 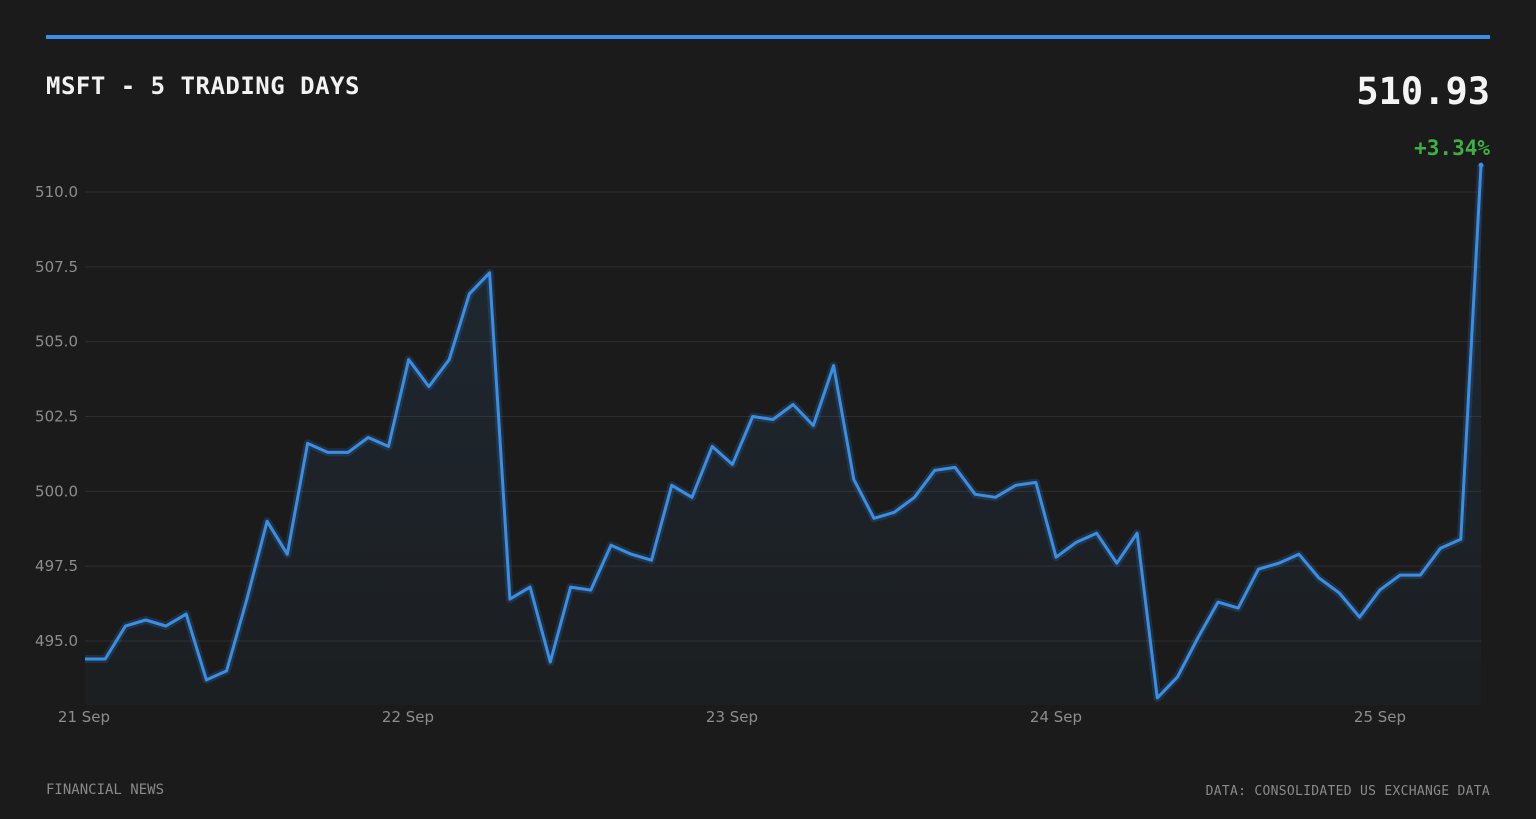 What do you see at coordinates (408, 717) in the screenshot?
I see `x-tick-label: 22 Sep` at bounding box center [408, 717].